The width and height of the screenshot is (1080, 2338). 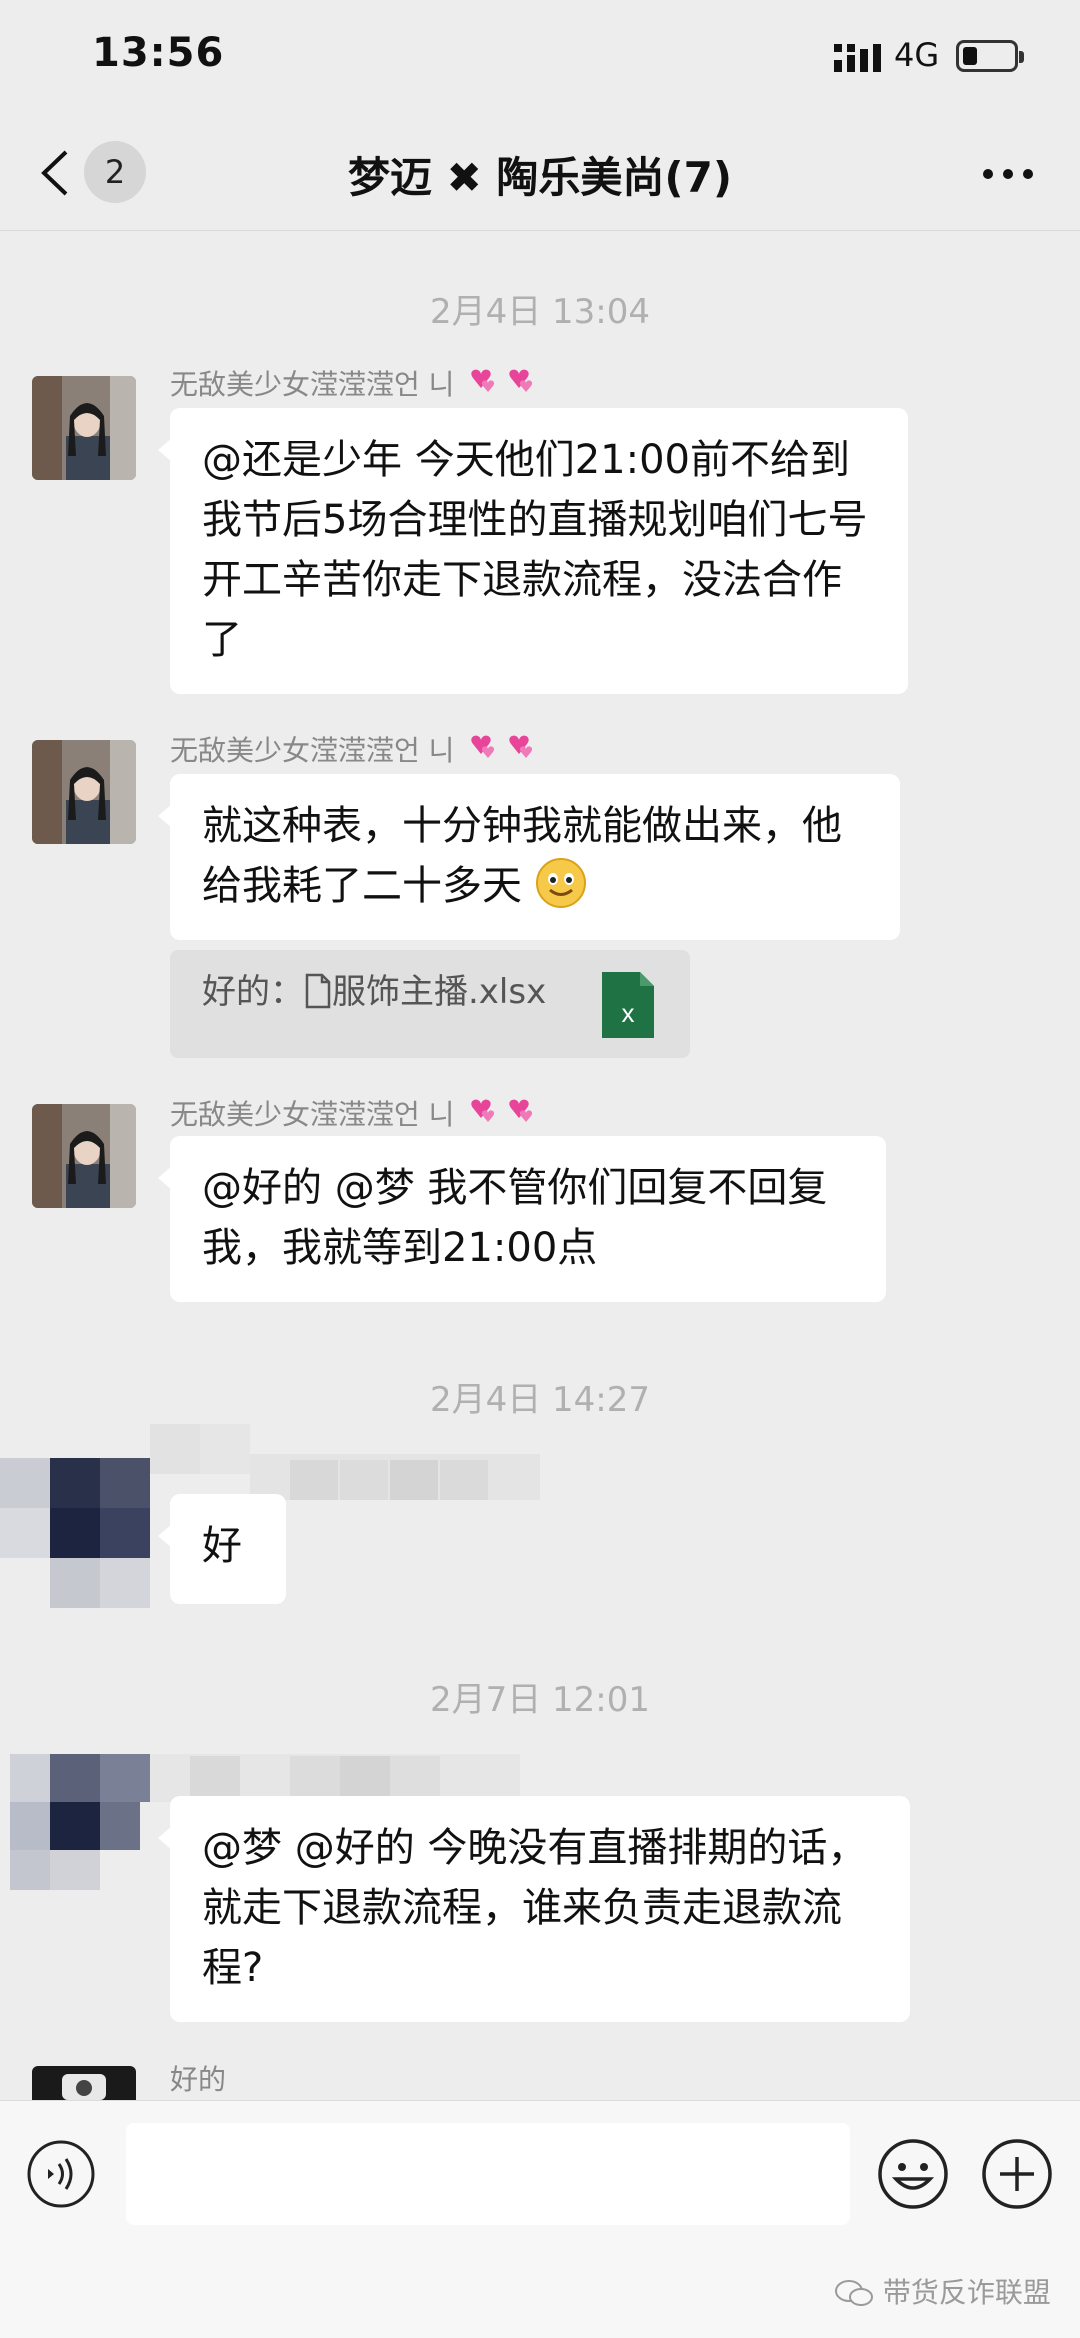 I want to click on input-bar: 带货反诈联盟, so click(x=540, y=2219).